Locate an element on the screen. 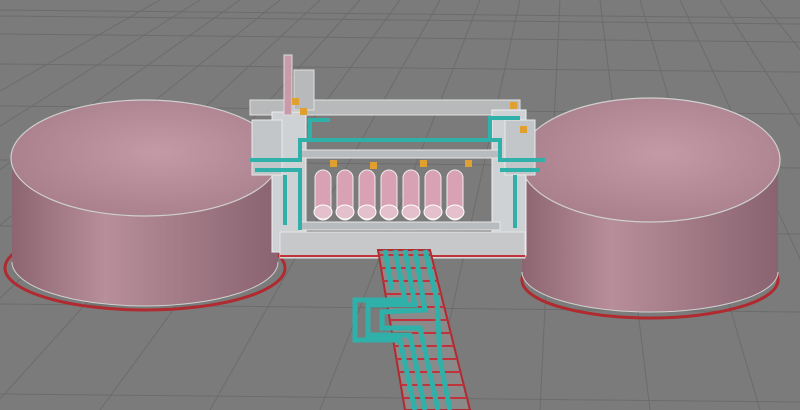 The image size is (800, 410). pressure-vessels is located at coordinates (389, 195).